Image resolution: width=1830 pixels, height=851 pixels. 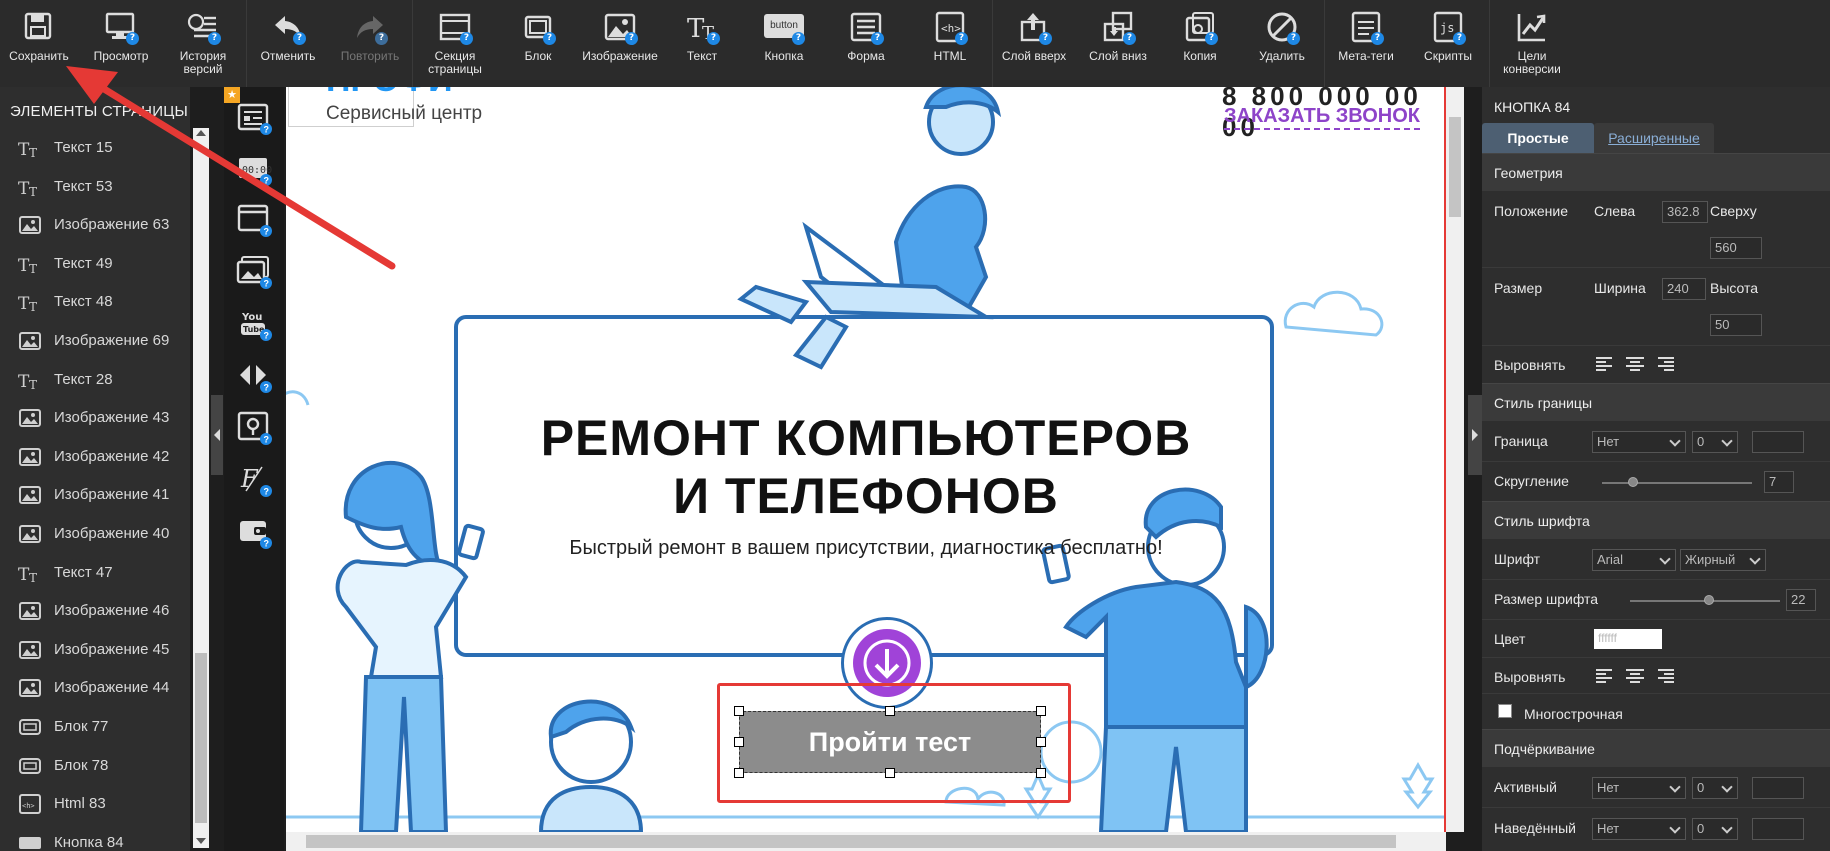 I want to click on list-item: <h> Html 83, so click(x=89, y=803).